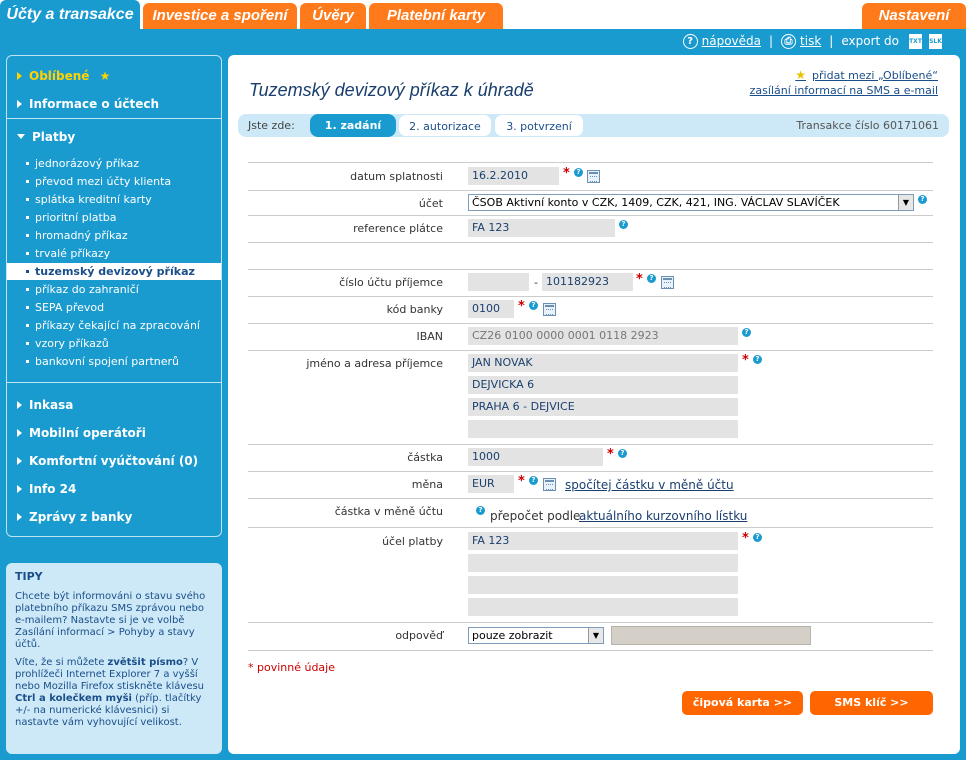 The height and width of the screenshot is (760, 966). Describe the element at coordinates (88, 104) in the screenshot. I see `sidebar-item-account-info: Informace o účtech` at that location.